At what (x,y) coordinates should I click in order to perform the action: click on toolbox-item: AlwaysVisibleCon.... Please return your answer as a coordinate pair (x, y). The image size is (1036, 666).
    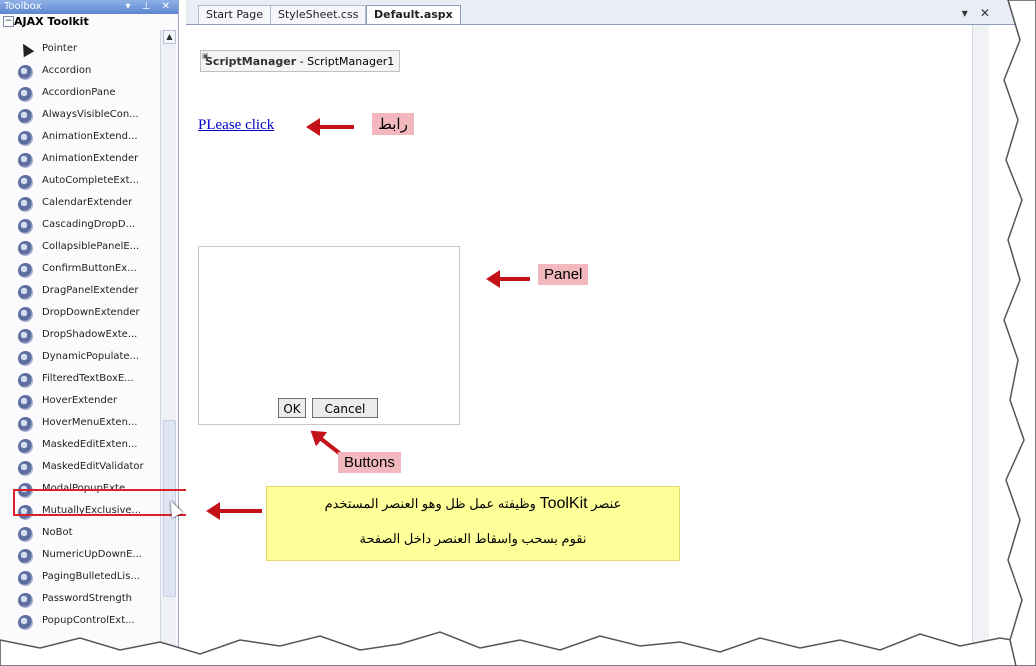
    Looking at the image, I should click on (80, 117).